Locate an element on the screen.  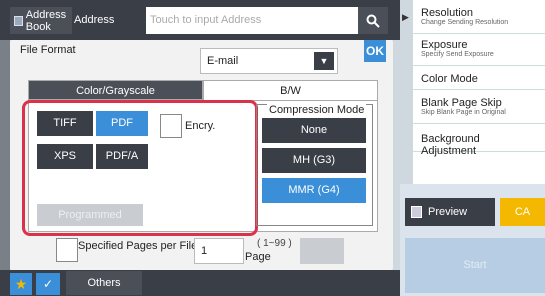
side-item-title: Background Adjustment is located at coordinates (450, 145).